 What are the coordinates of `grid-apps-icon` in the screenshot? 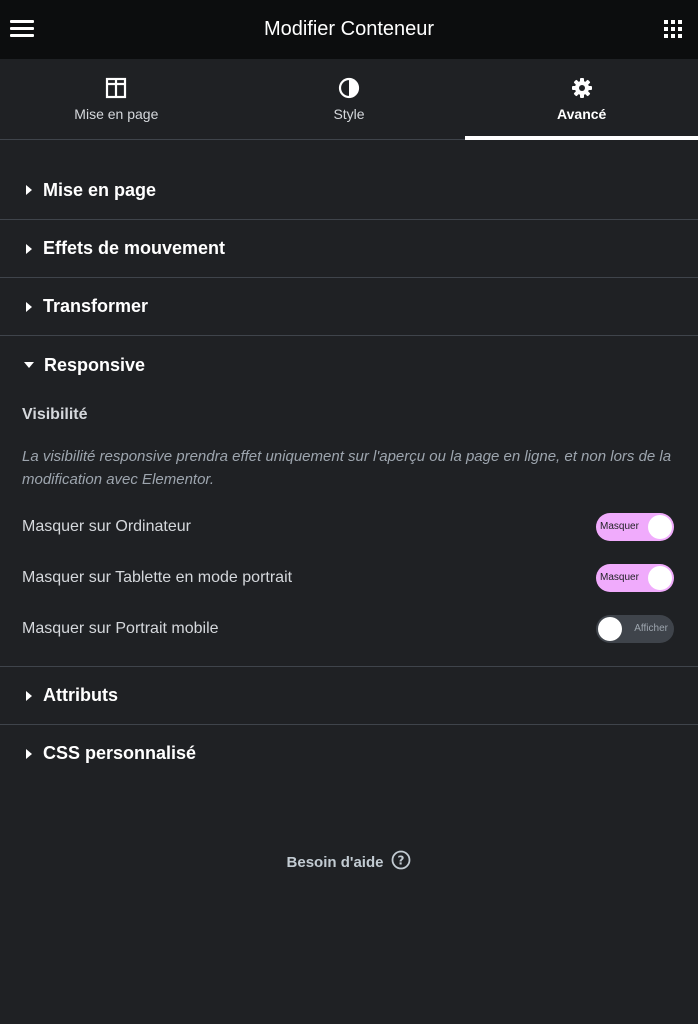 It's located at (673, 29).